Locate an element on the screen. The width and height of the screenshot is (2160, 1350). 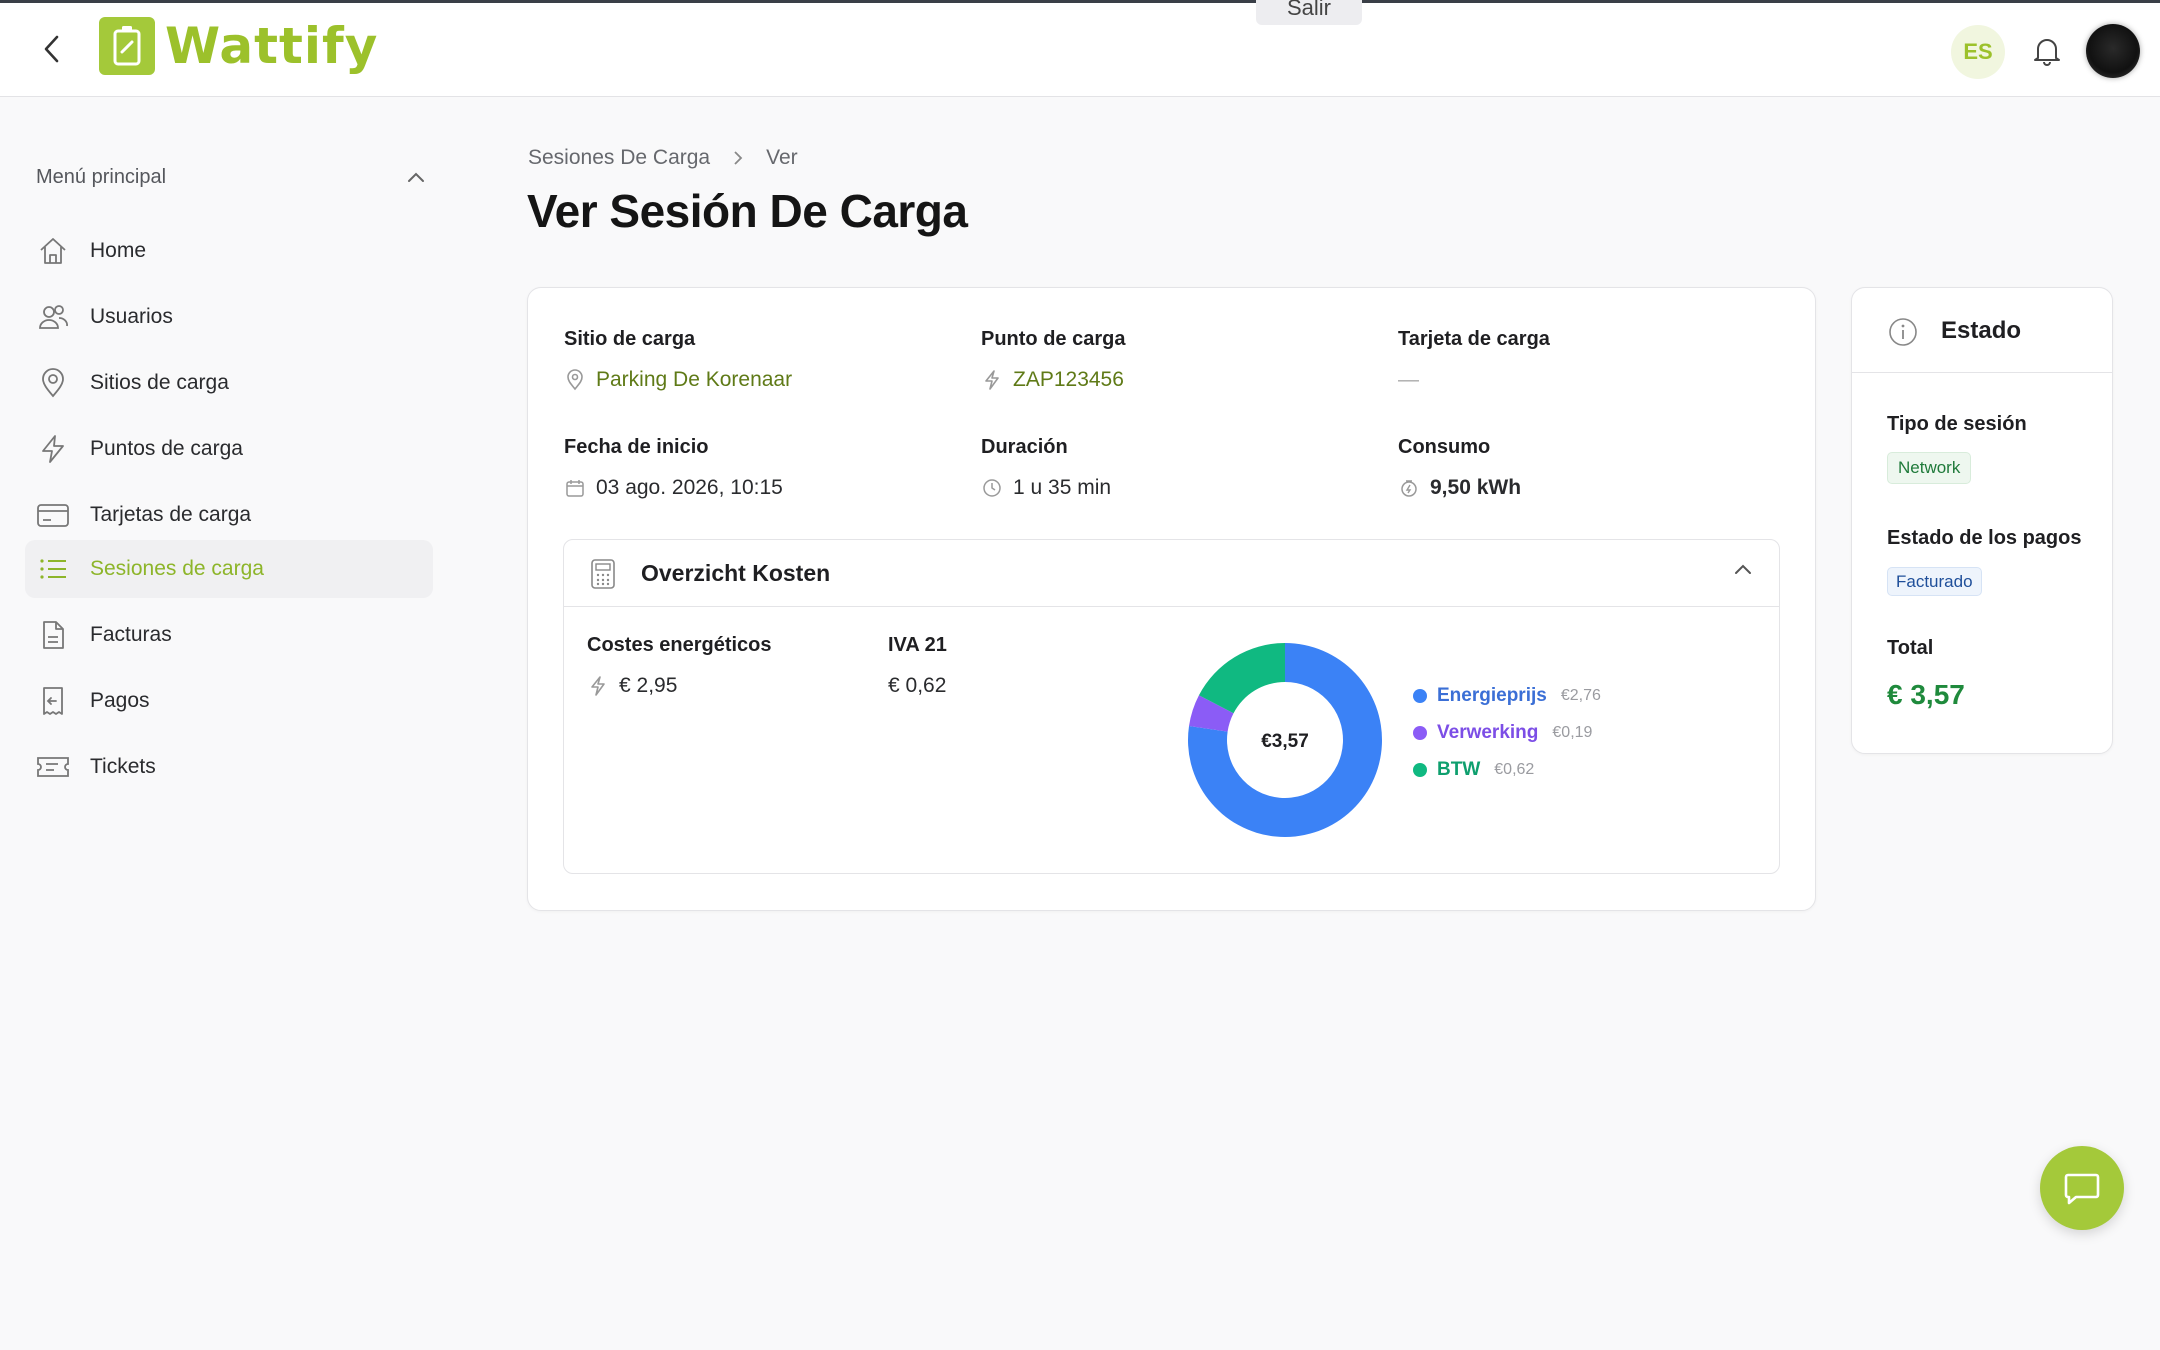
sidebar-item-label: Tickets is located at coordinates (123, 766).